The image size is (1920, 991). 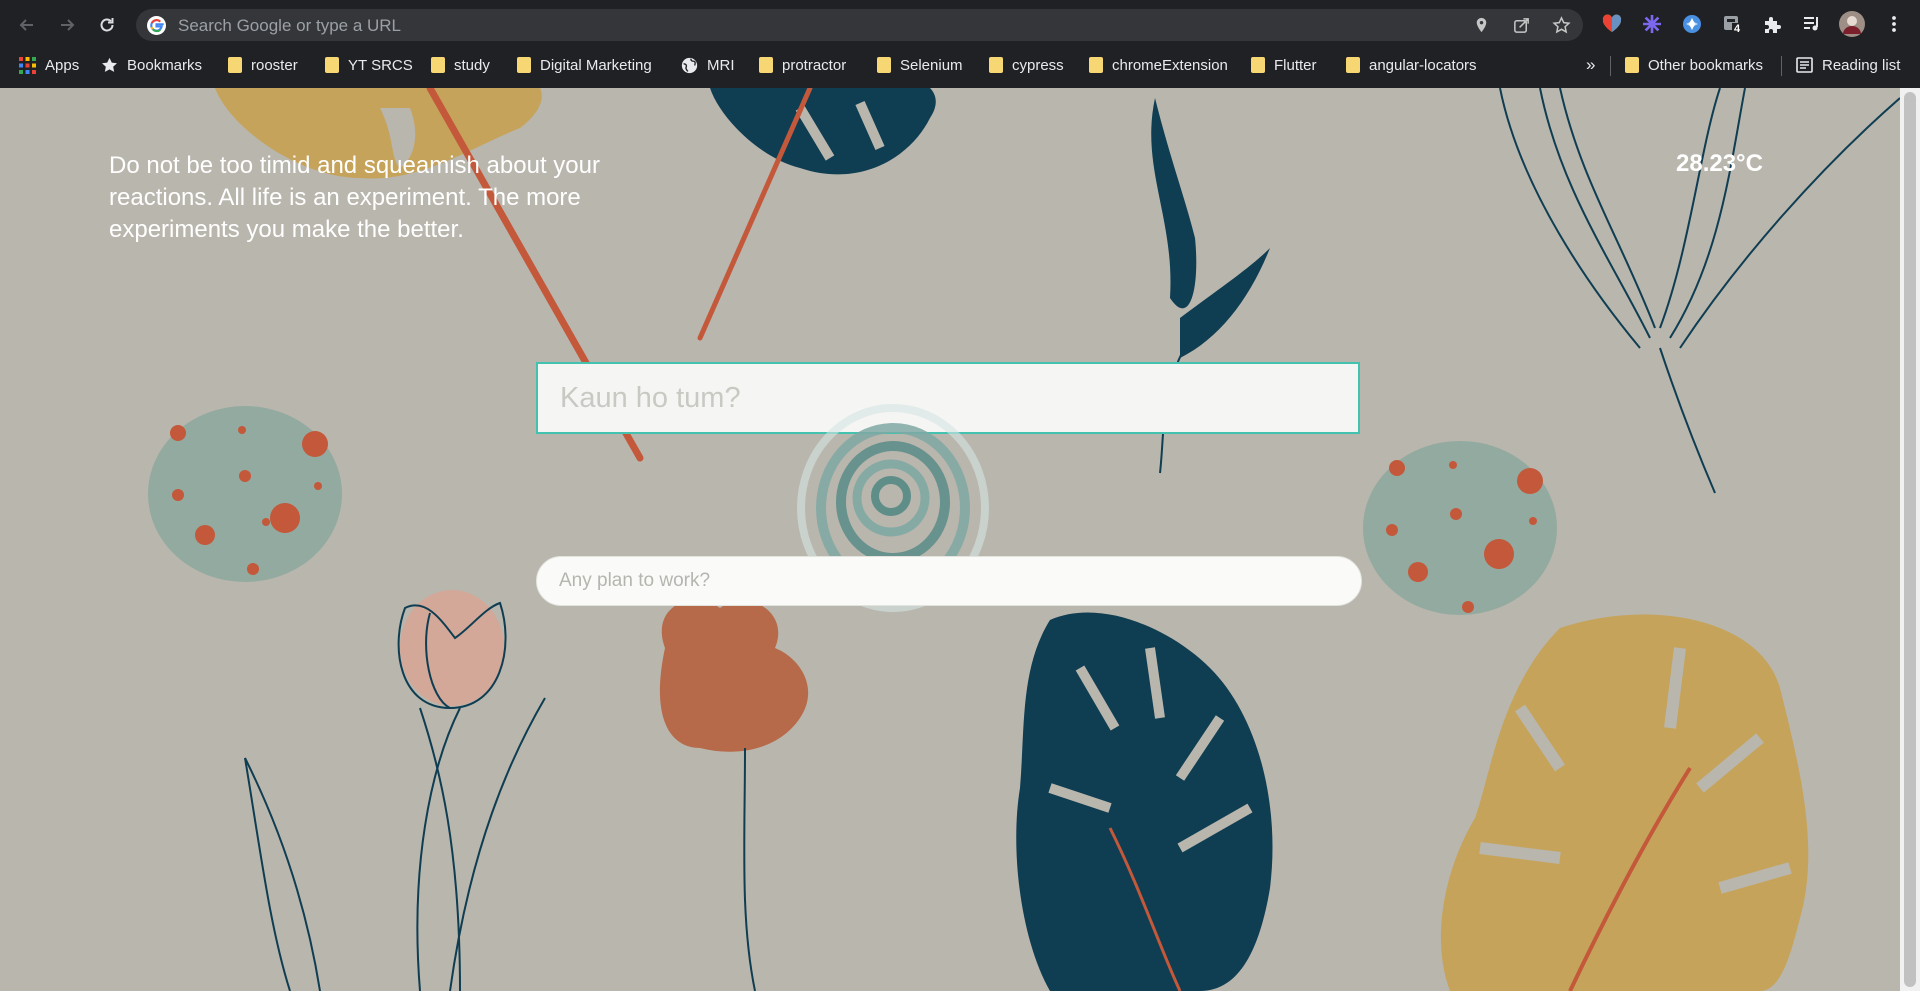 I want to click on rust-flower, so click(x=734, y=676).